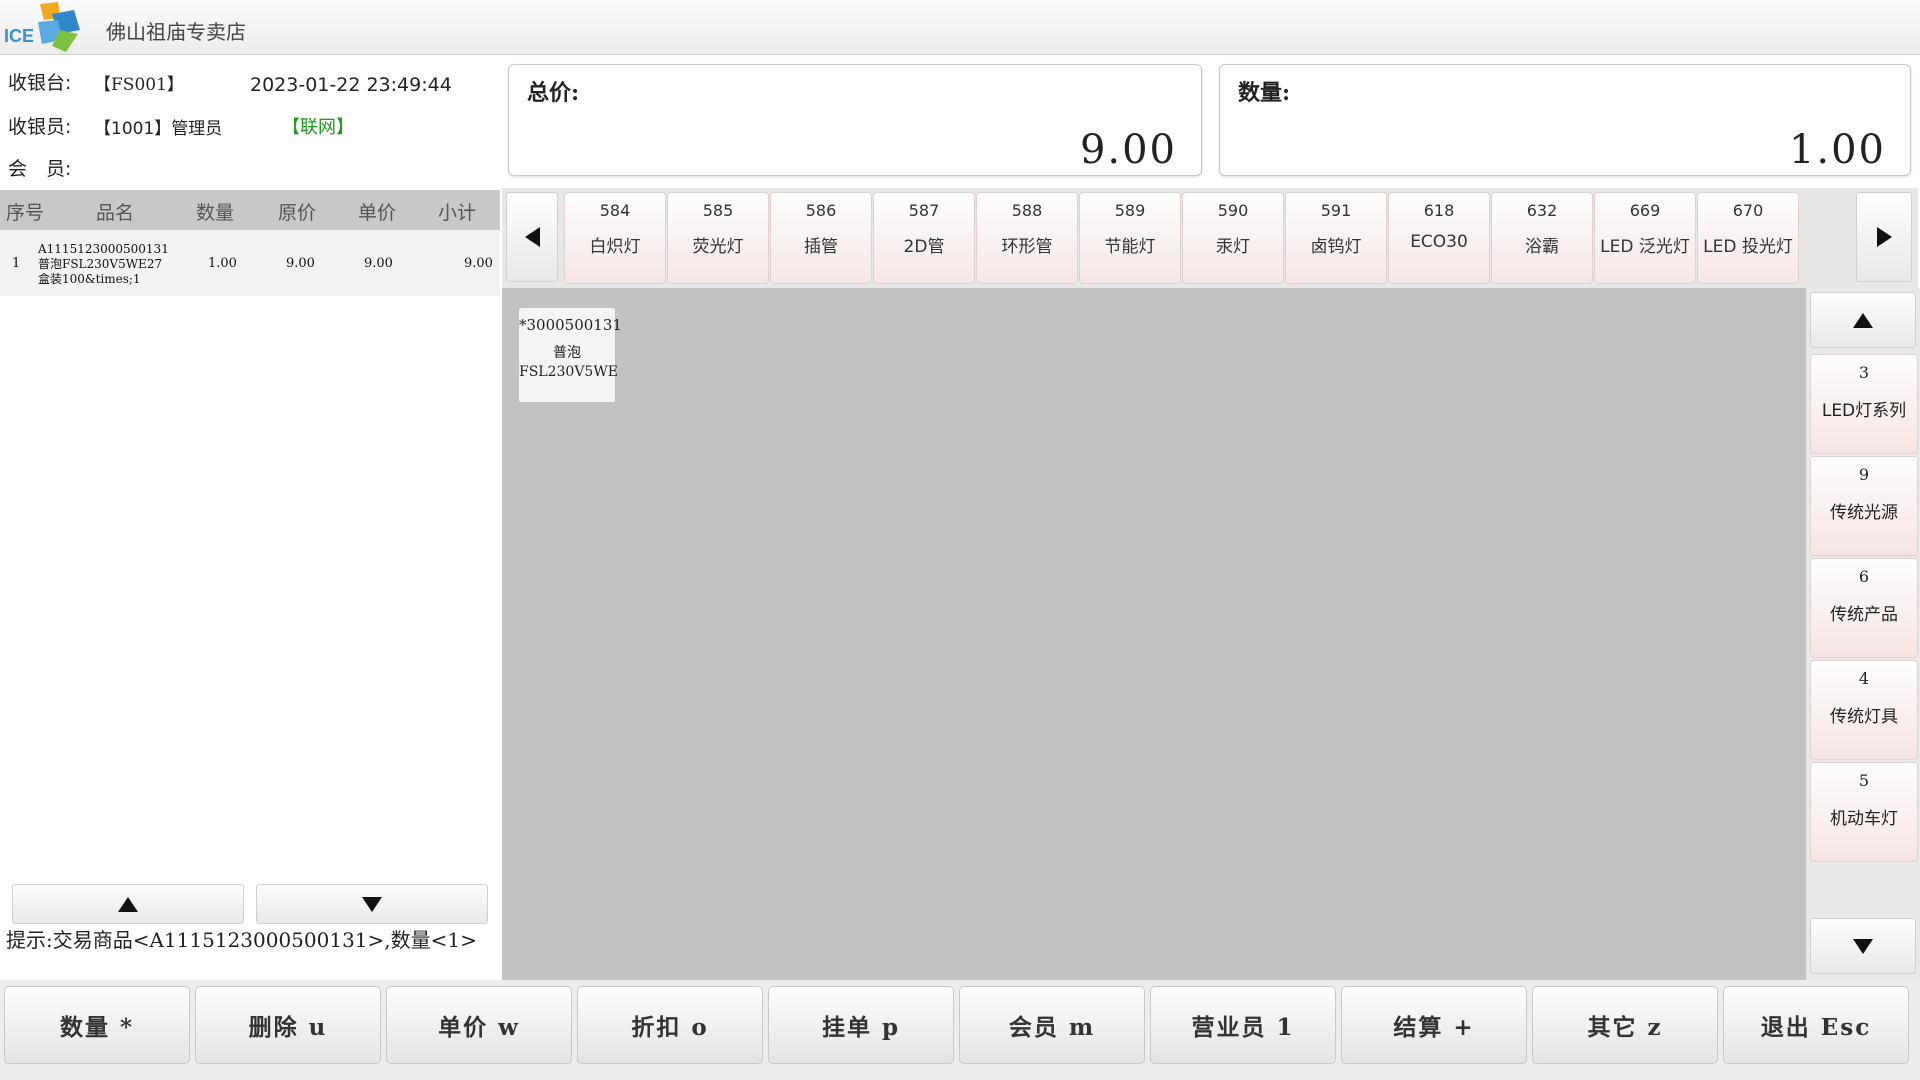 The image size is (1920, 1080). Describe the element at coordinates (100, 264) in the screenshot. I see `row-name-line: 普泡FSL230V5WE27` at that location.